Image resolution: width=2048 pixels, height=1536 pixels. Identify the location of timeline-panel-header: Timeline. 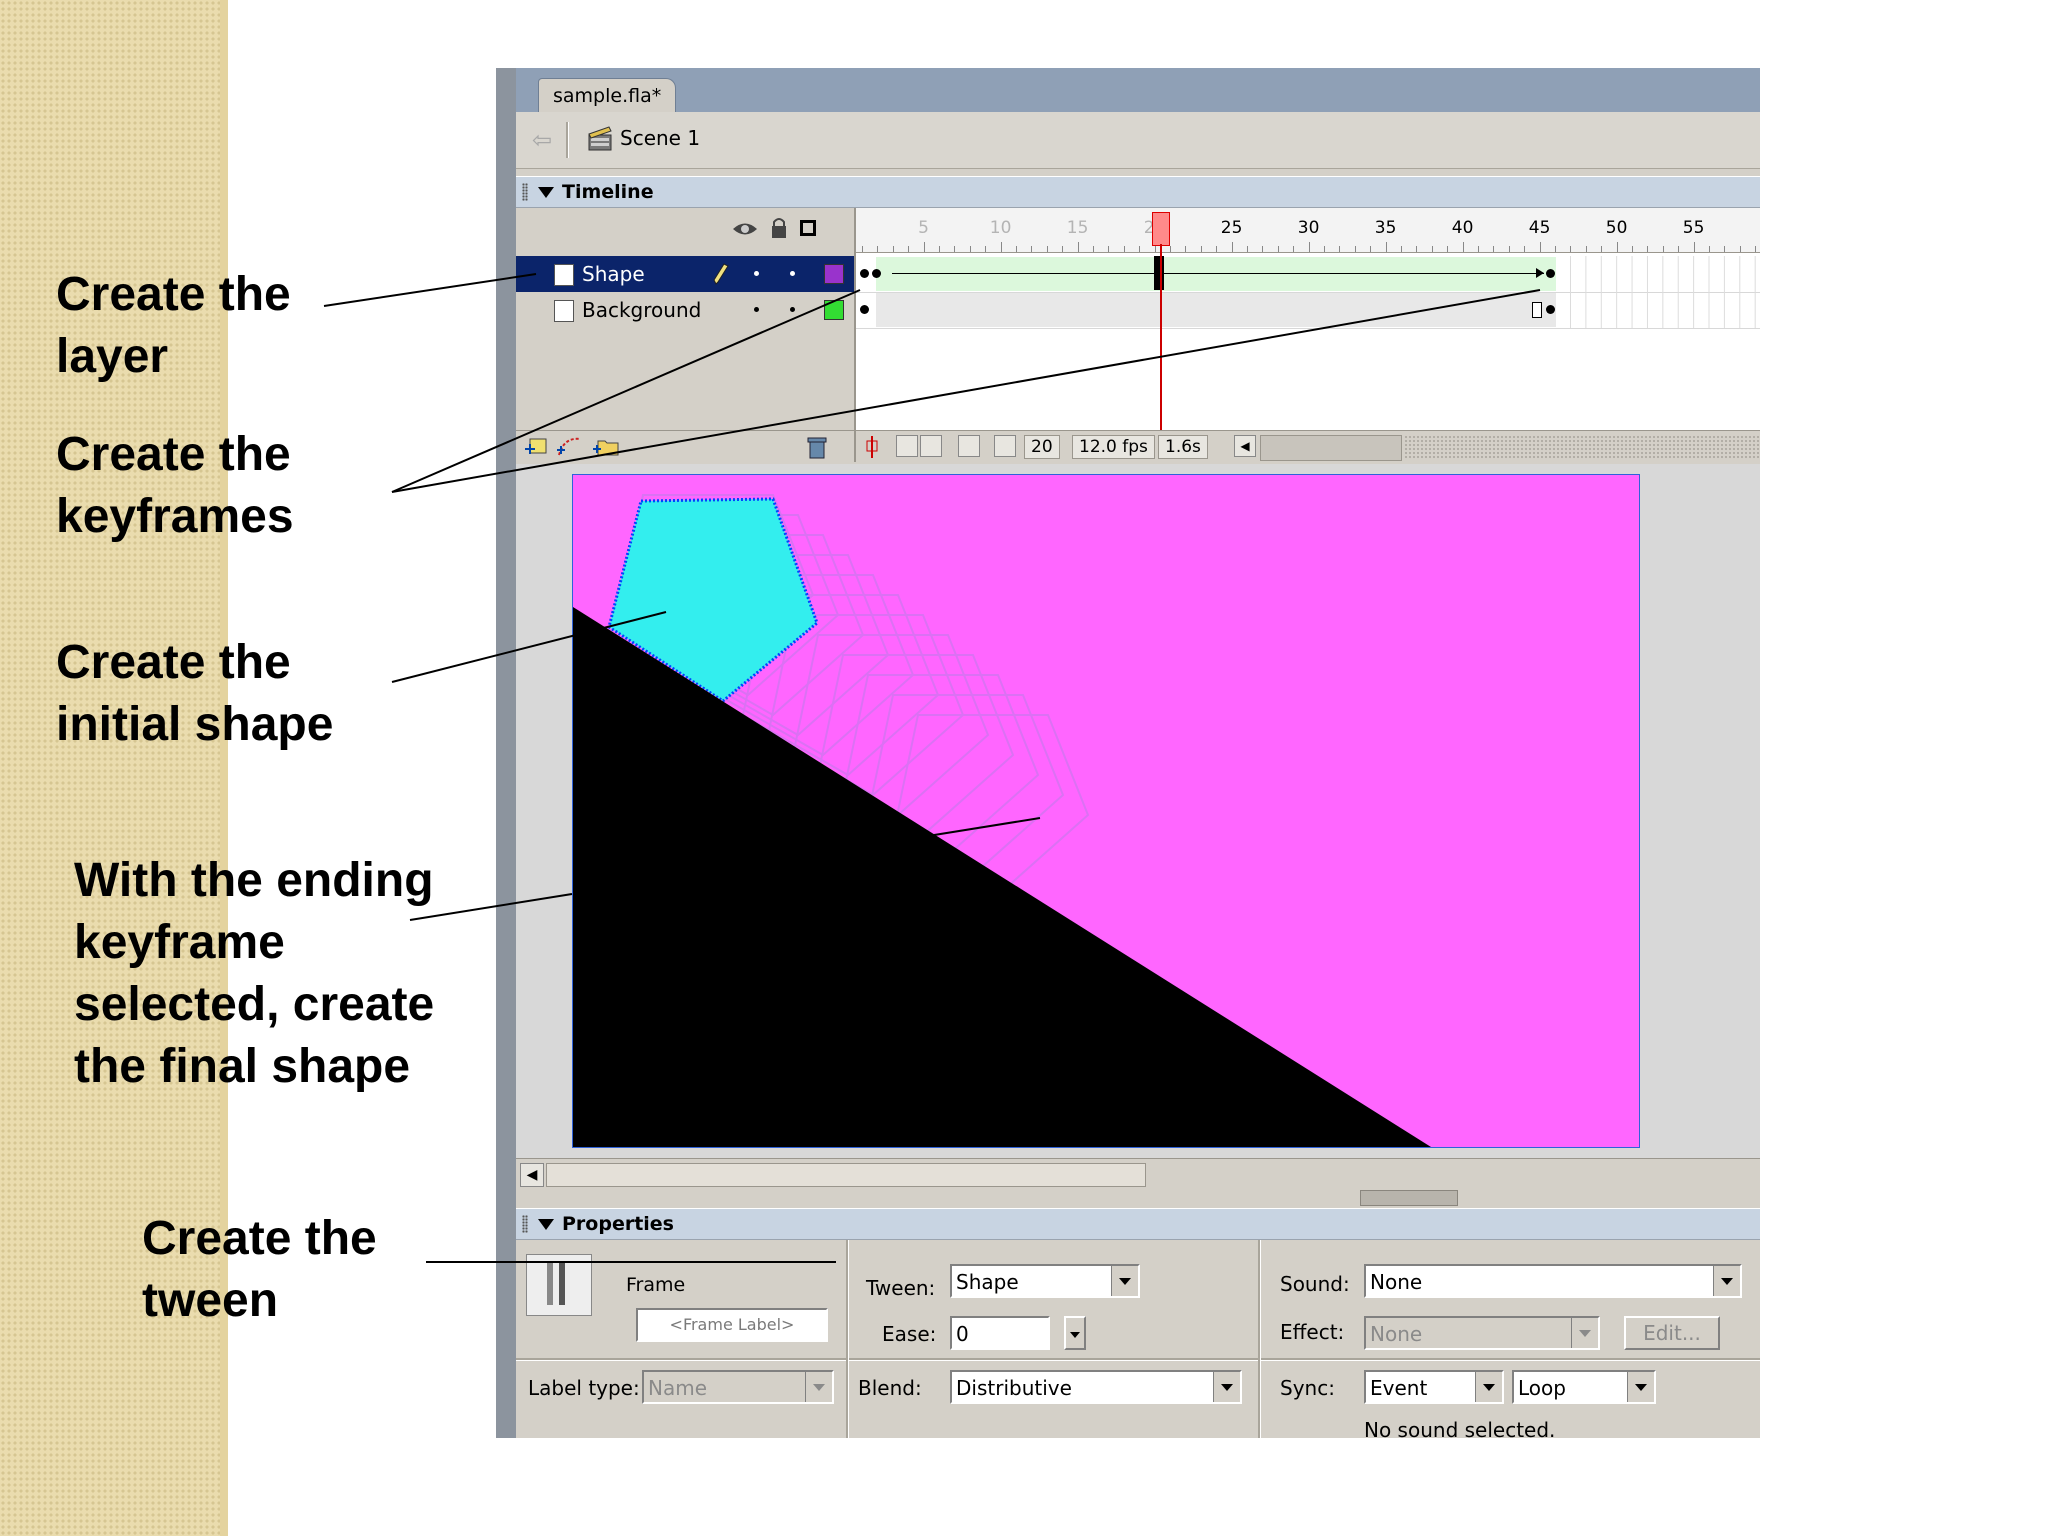
(1138, 192).